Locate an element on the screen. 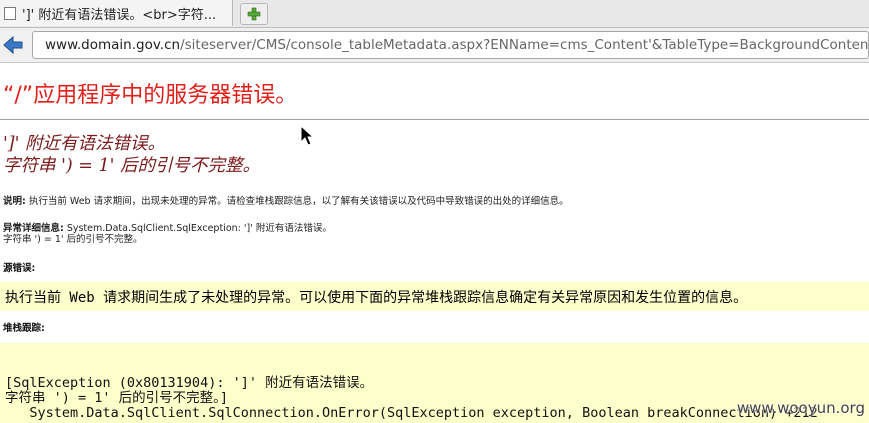  page-icon is located at coordinates (10, 13).